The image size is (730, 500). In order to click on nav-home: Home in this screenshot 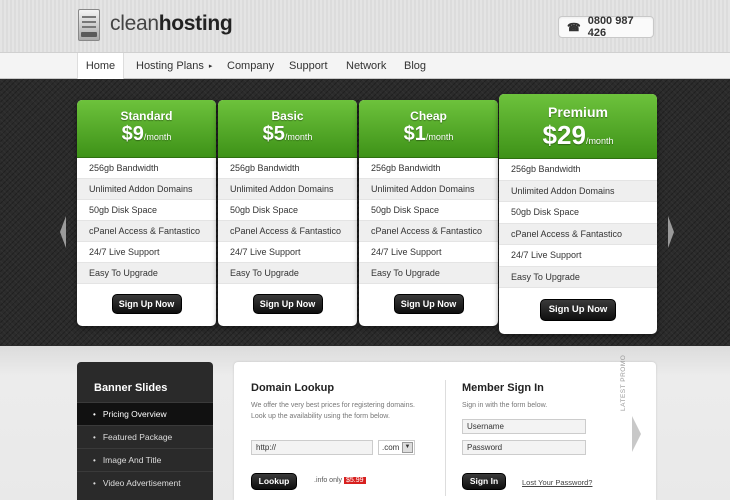, I will do `click(100, 66)`.